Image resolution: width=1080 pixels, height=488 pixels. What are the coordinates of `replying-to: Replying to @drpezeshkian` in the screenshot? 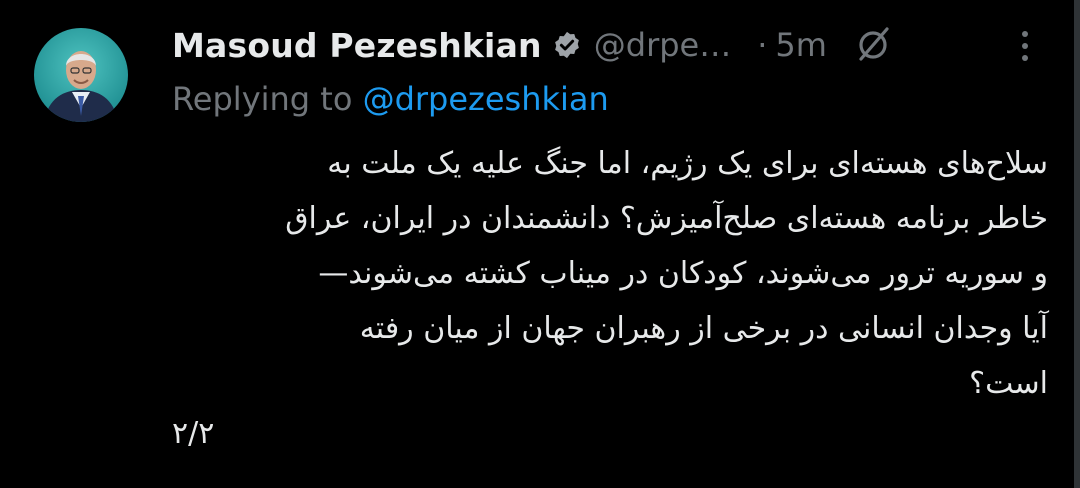 It's located at (390, 99).